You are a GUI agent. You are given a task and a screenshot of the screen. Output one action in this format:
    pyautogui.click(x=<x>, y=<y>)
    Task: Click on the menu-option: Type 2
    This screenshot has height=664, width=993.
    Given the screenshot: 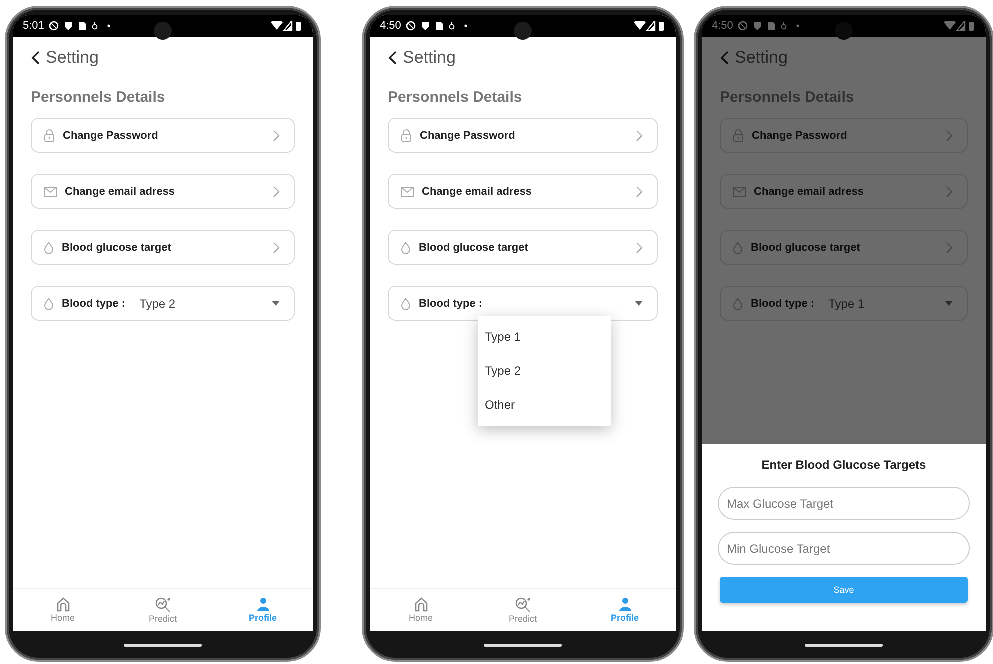 What is the action you would take?
    pyautogui.click(x=544, y=371)
    